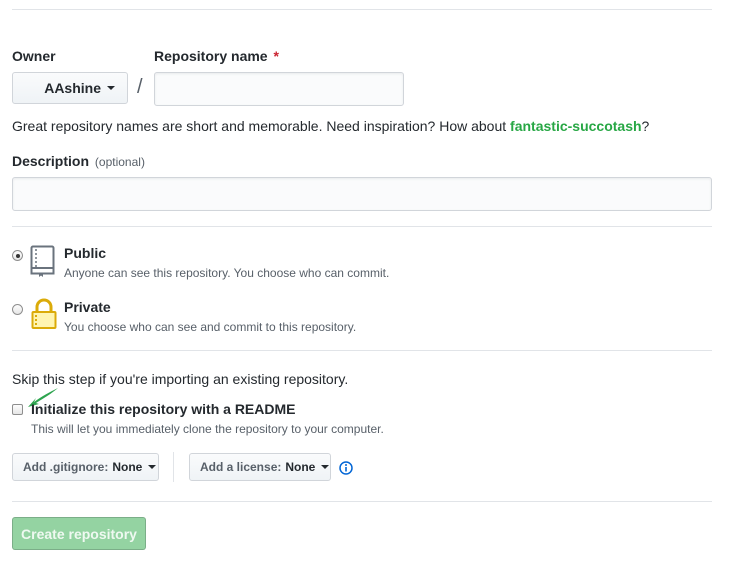  What do you see at coordinates (43, 262) in the screenshot?
I see `repo-public-icon` at bounding box center [43, 262].